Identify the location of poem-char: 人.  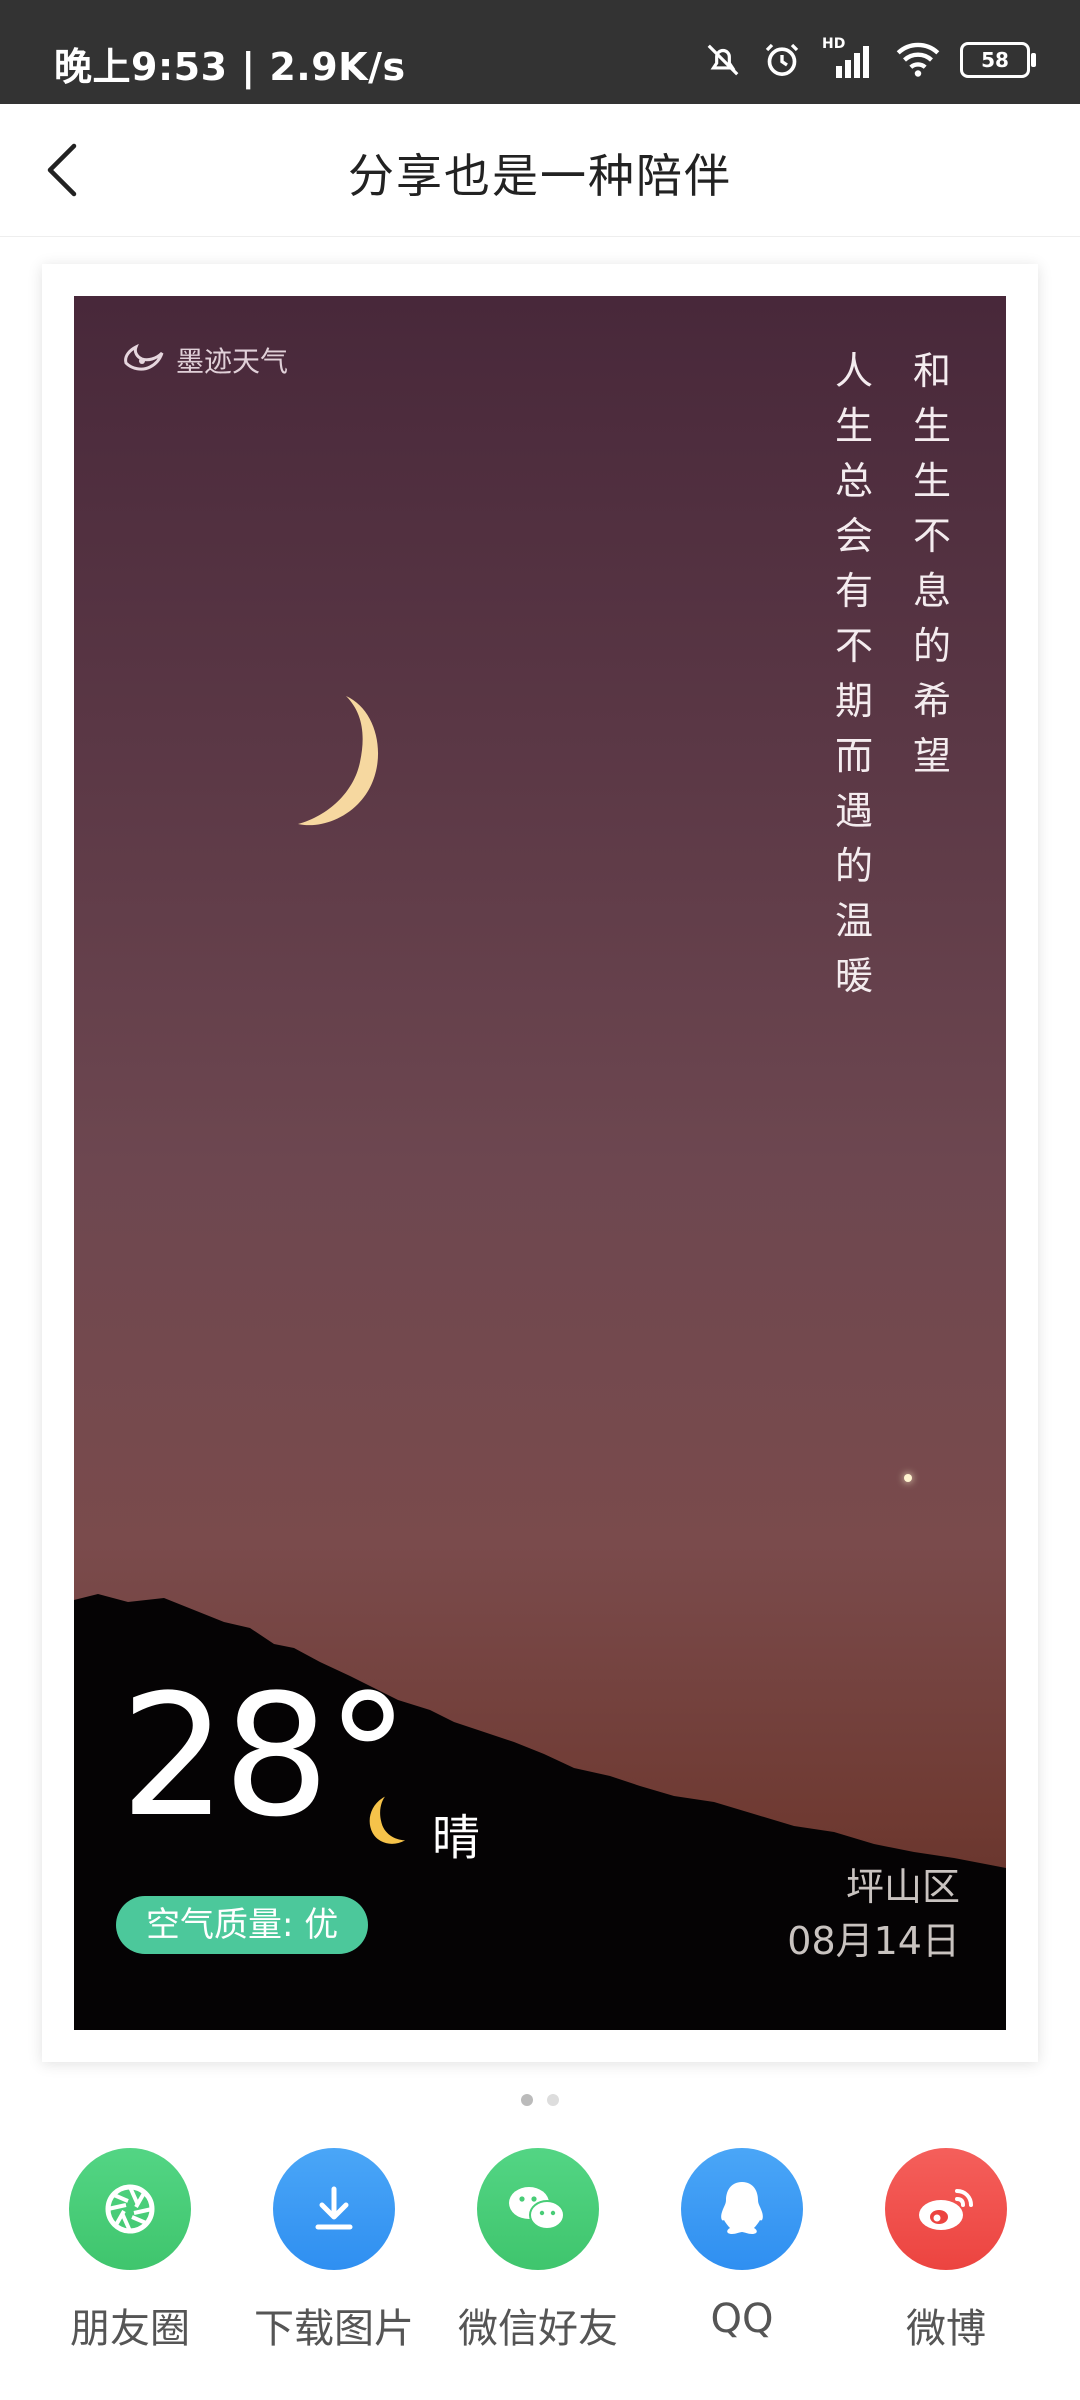
(853, 371).